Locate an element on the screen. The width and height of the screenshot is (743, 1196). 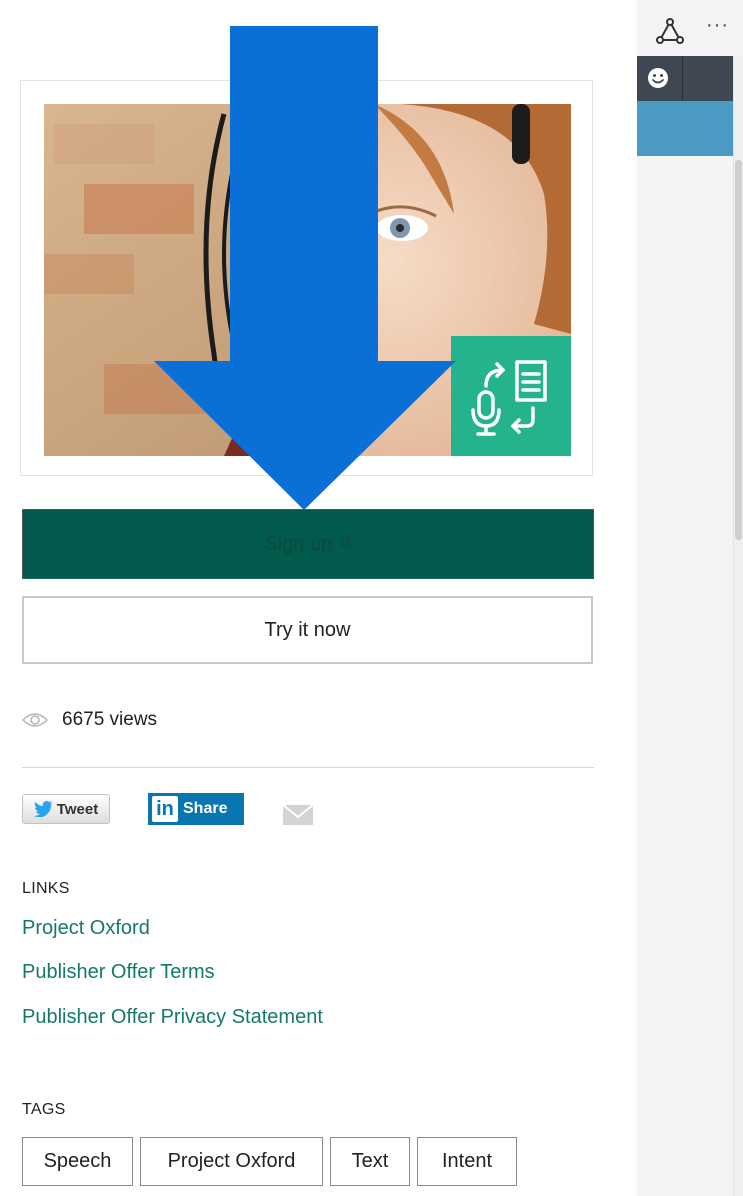
panel-header is located at coordinates (685, 128).